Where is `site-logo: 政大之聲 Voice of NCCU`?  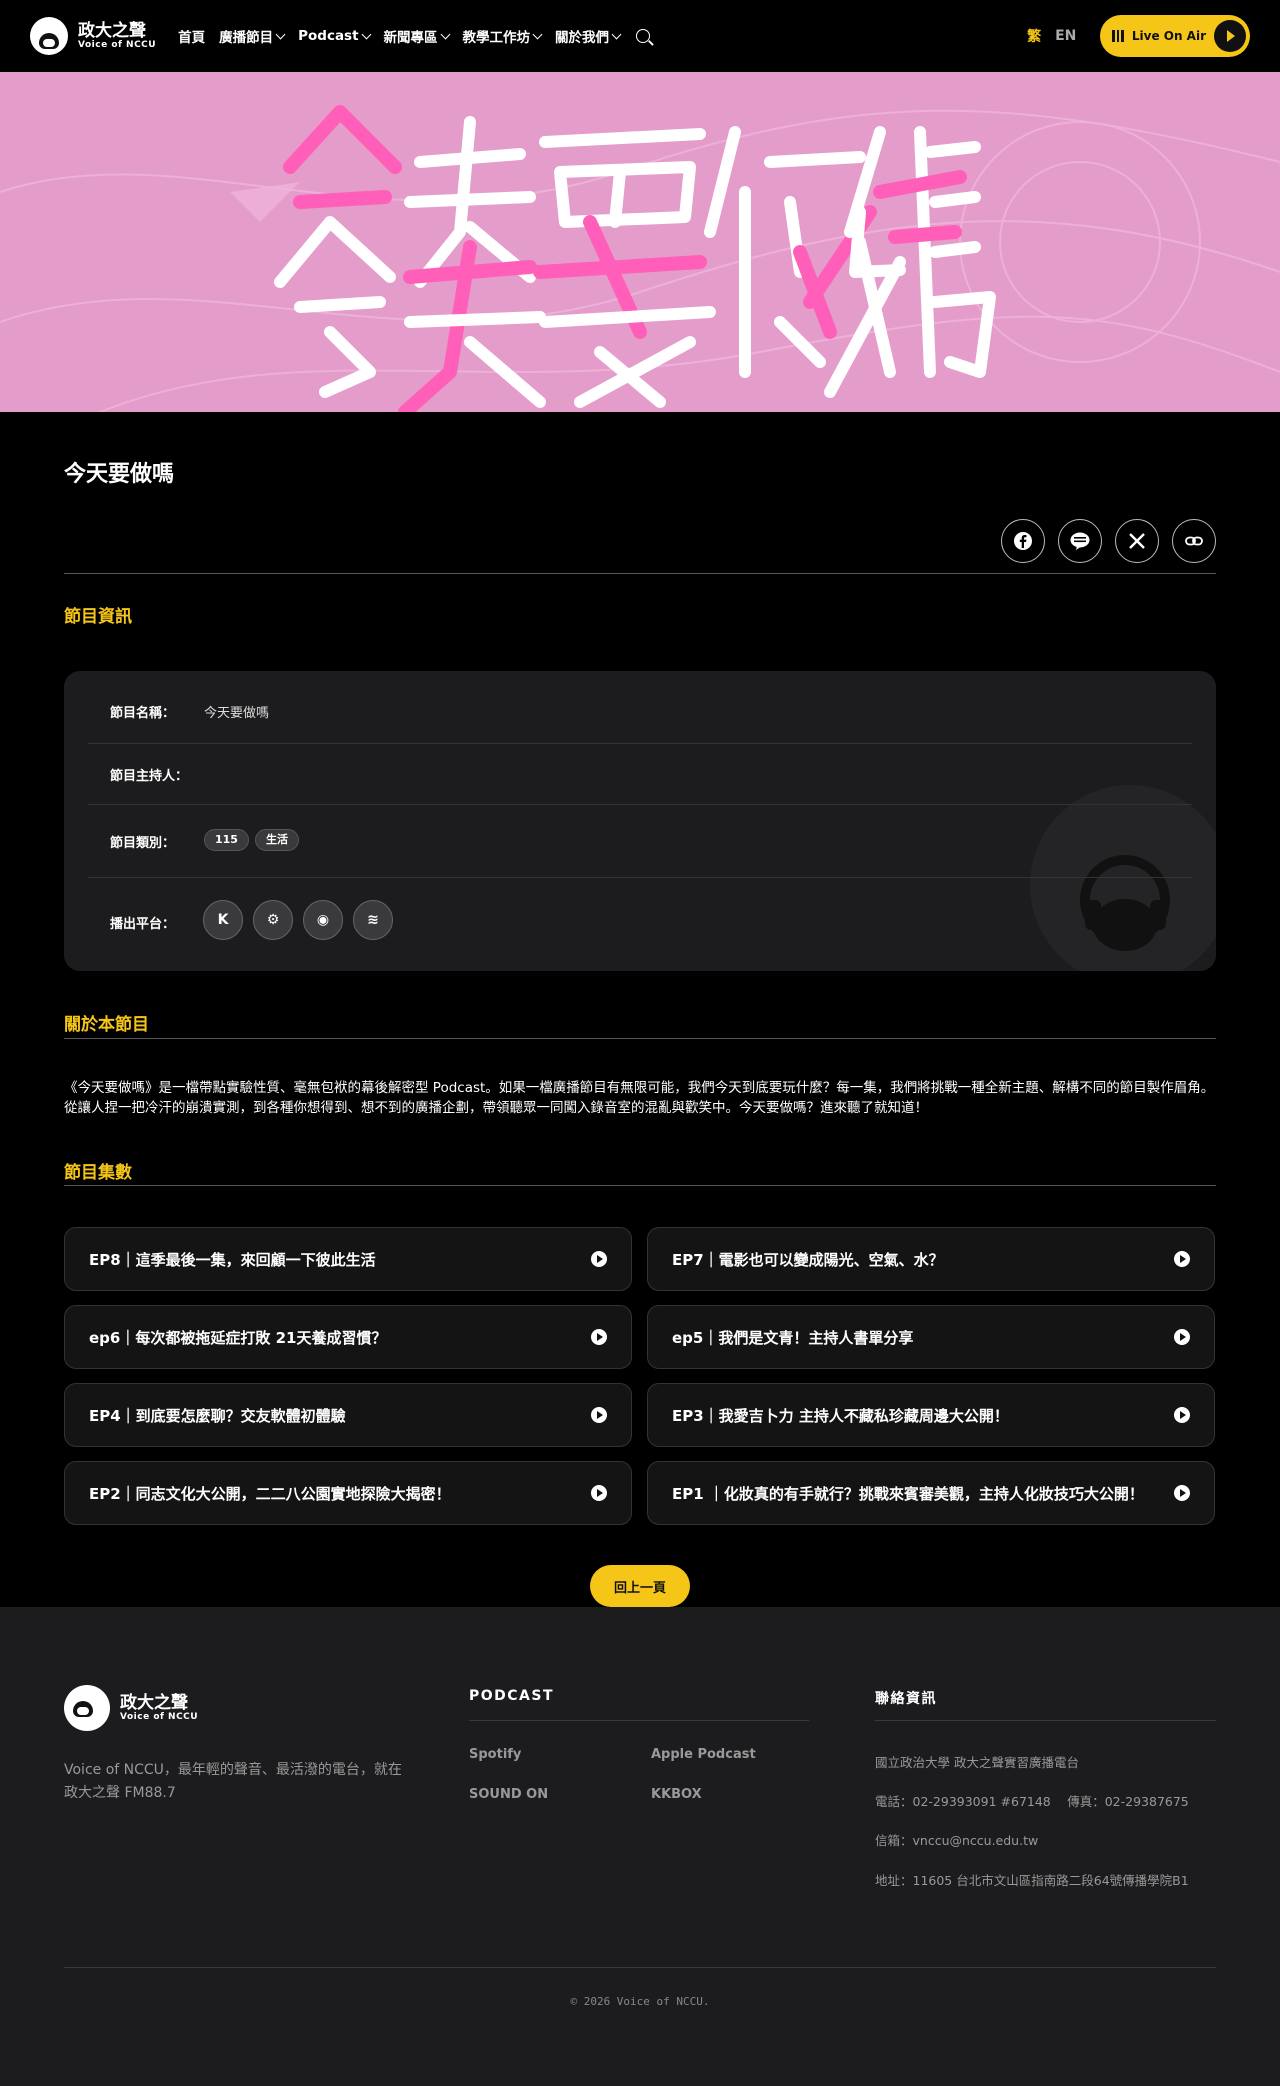
site-logo: 政大之聲 Voice of NCCU is located at coordinates (93, 36).